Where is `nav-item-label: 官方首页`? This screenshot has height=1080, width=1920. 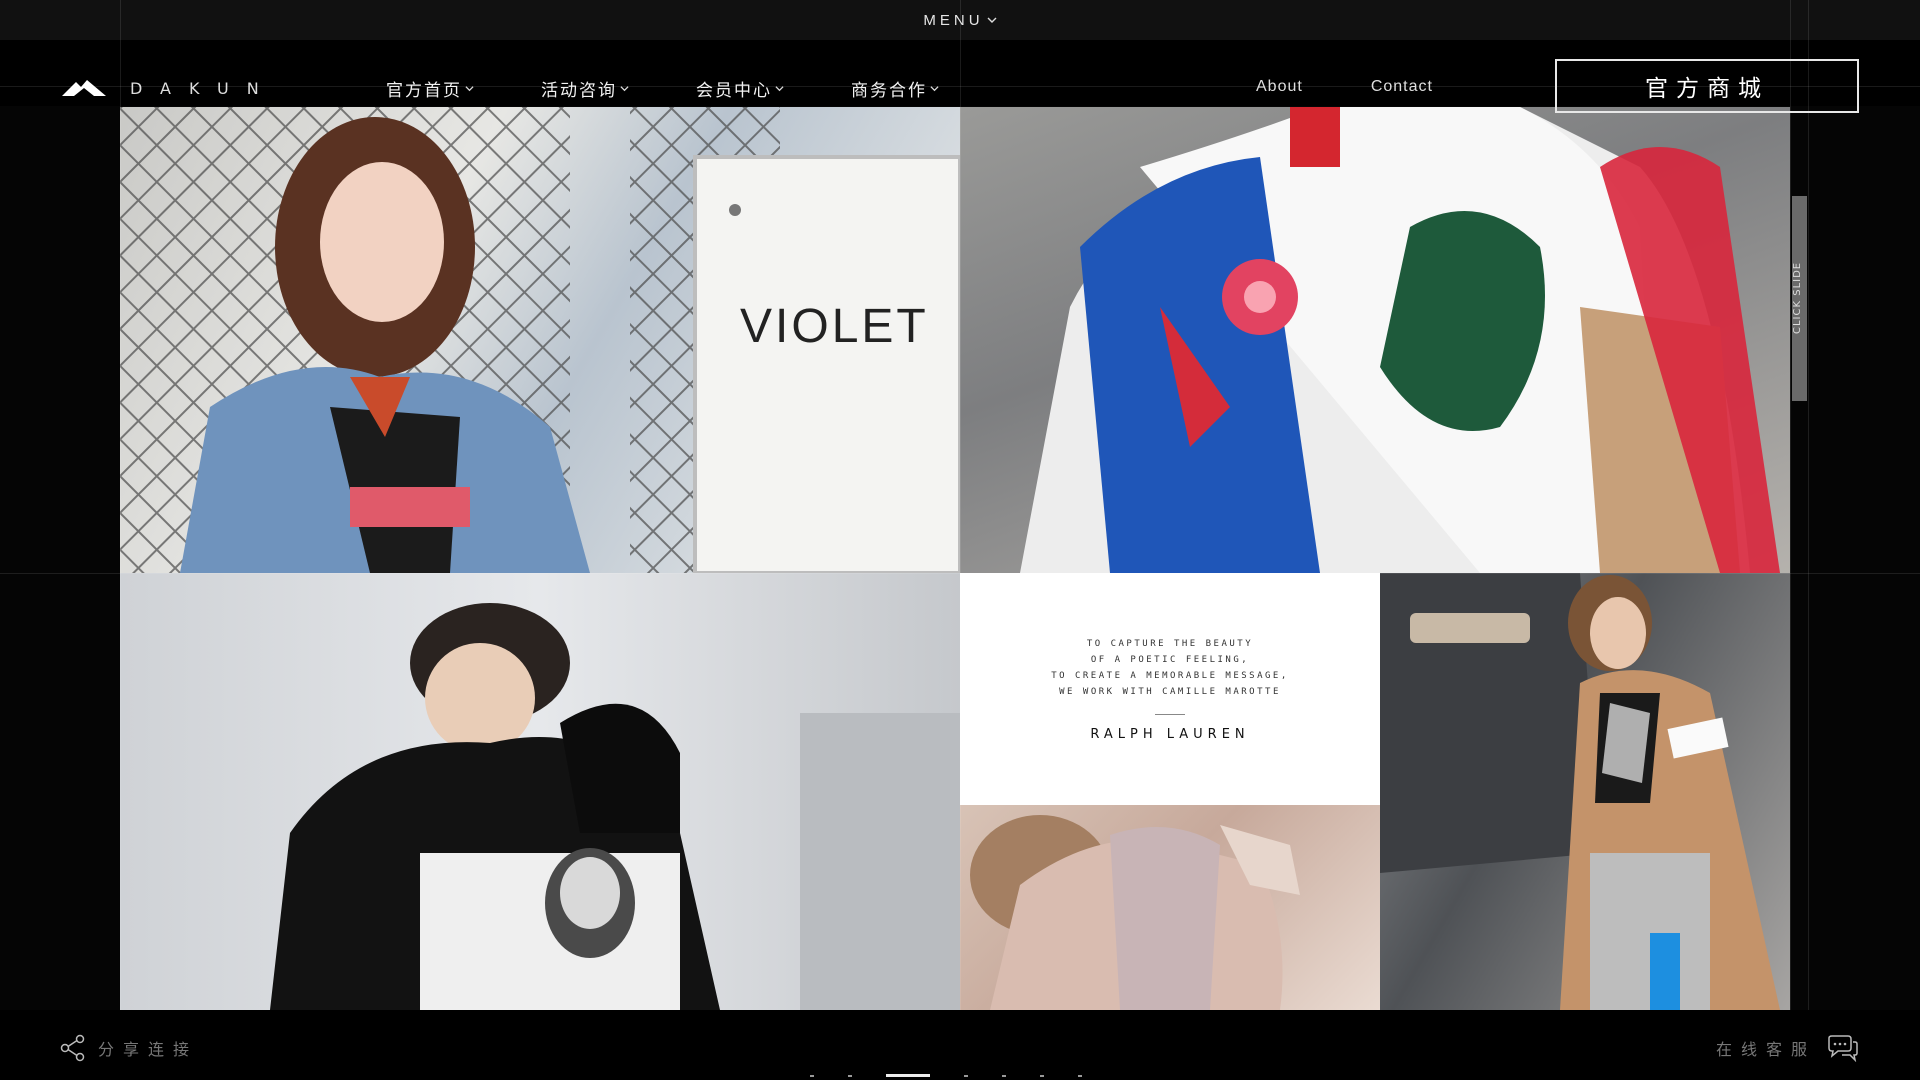 nav-item-label: 官方首页 is located at coordinates (424, 90).